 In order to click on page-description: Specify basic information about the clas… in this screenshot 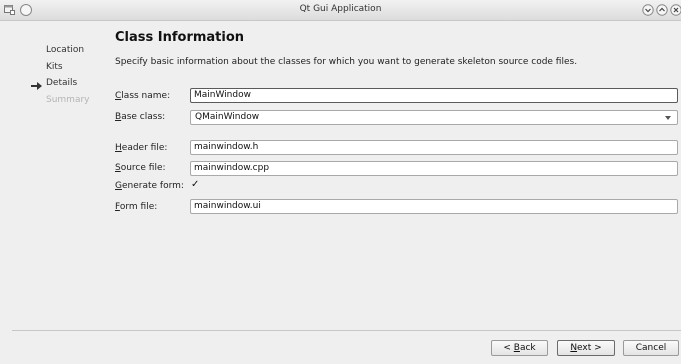, I will do `click(346, 62)`.